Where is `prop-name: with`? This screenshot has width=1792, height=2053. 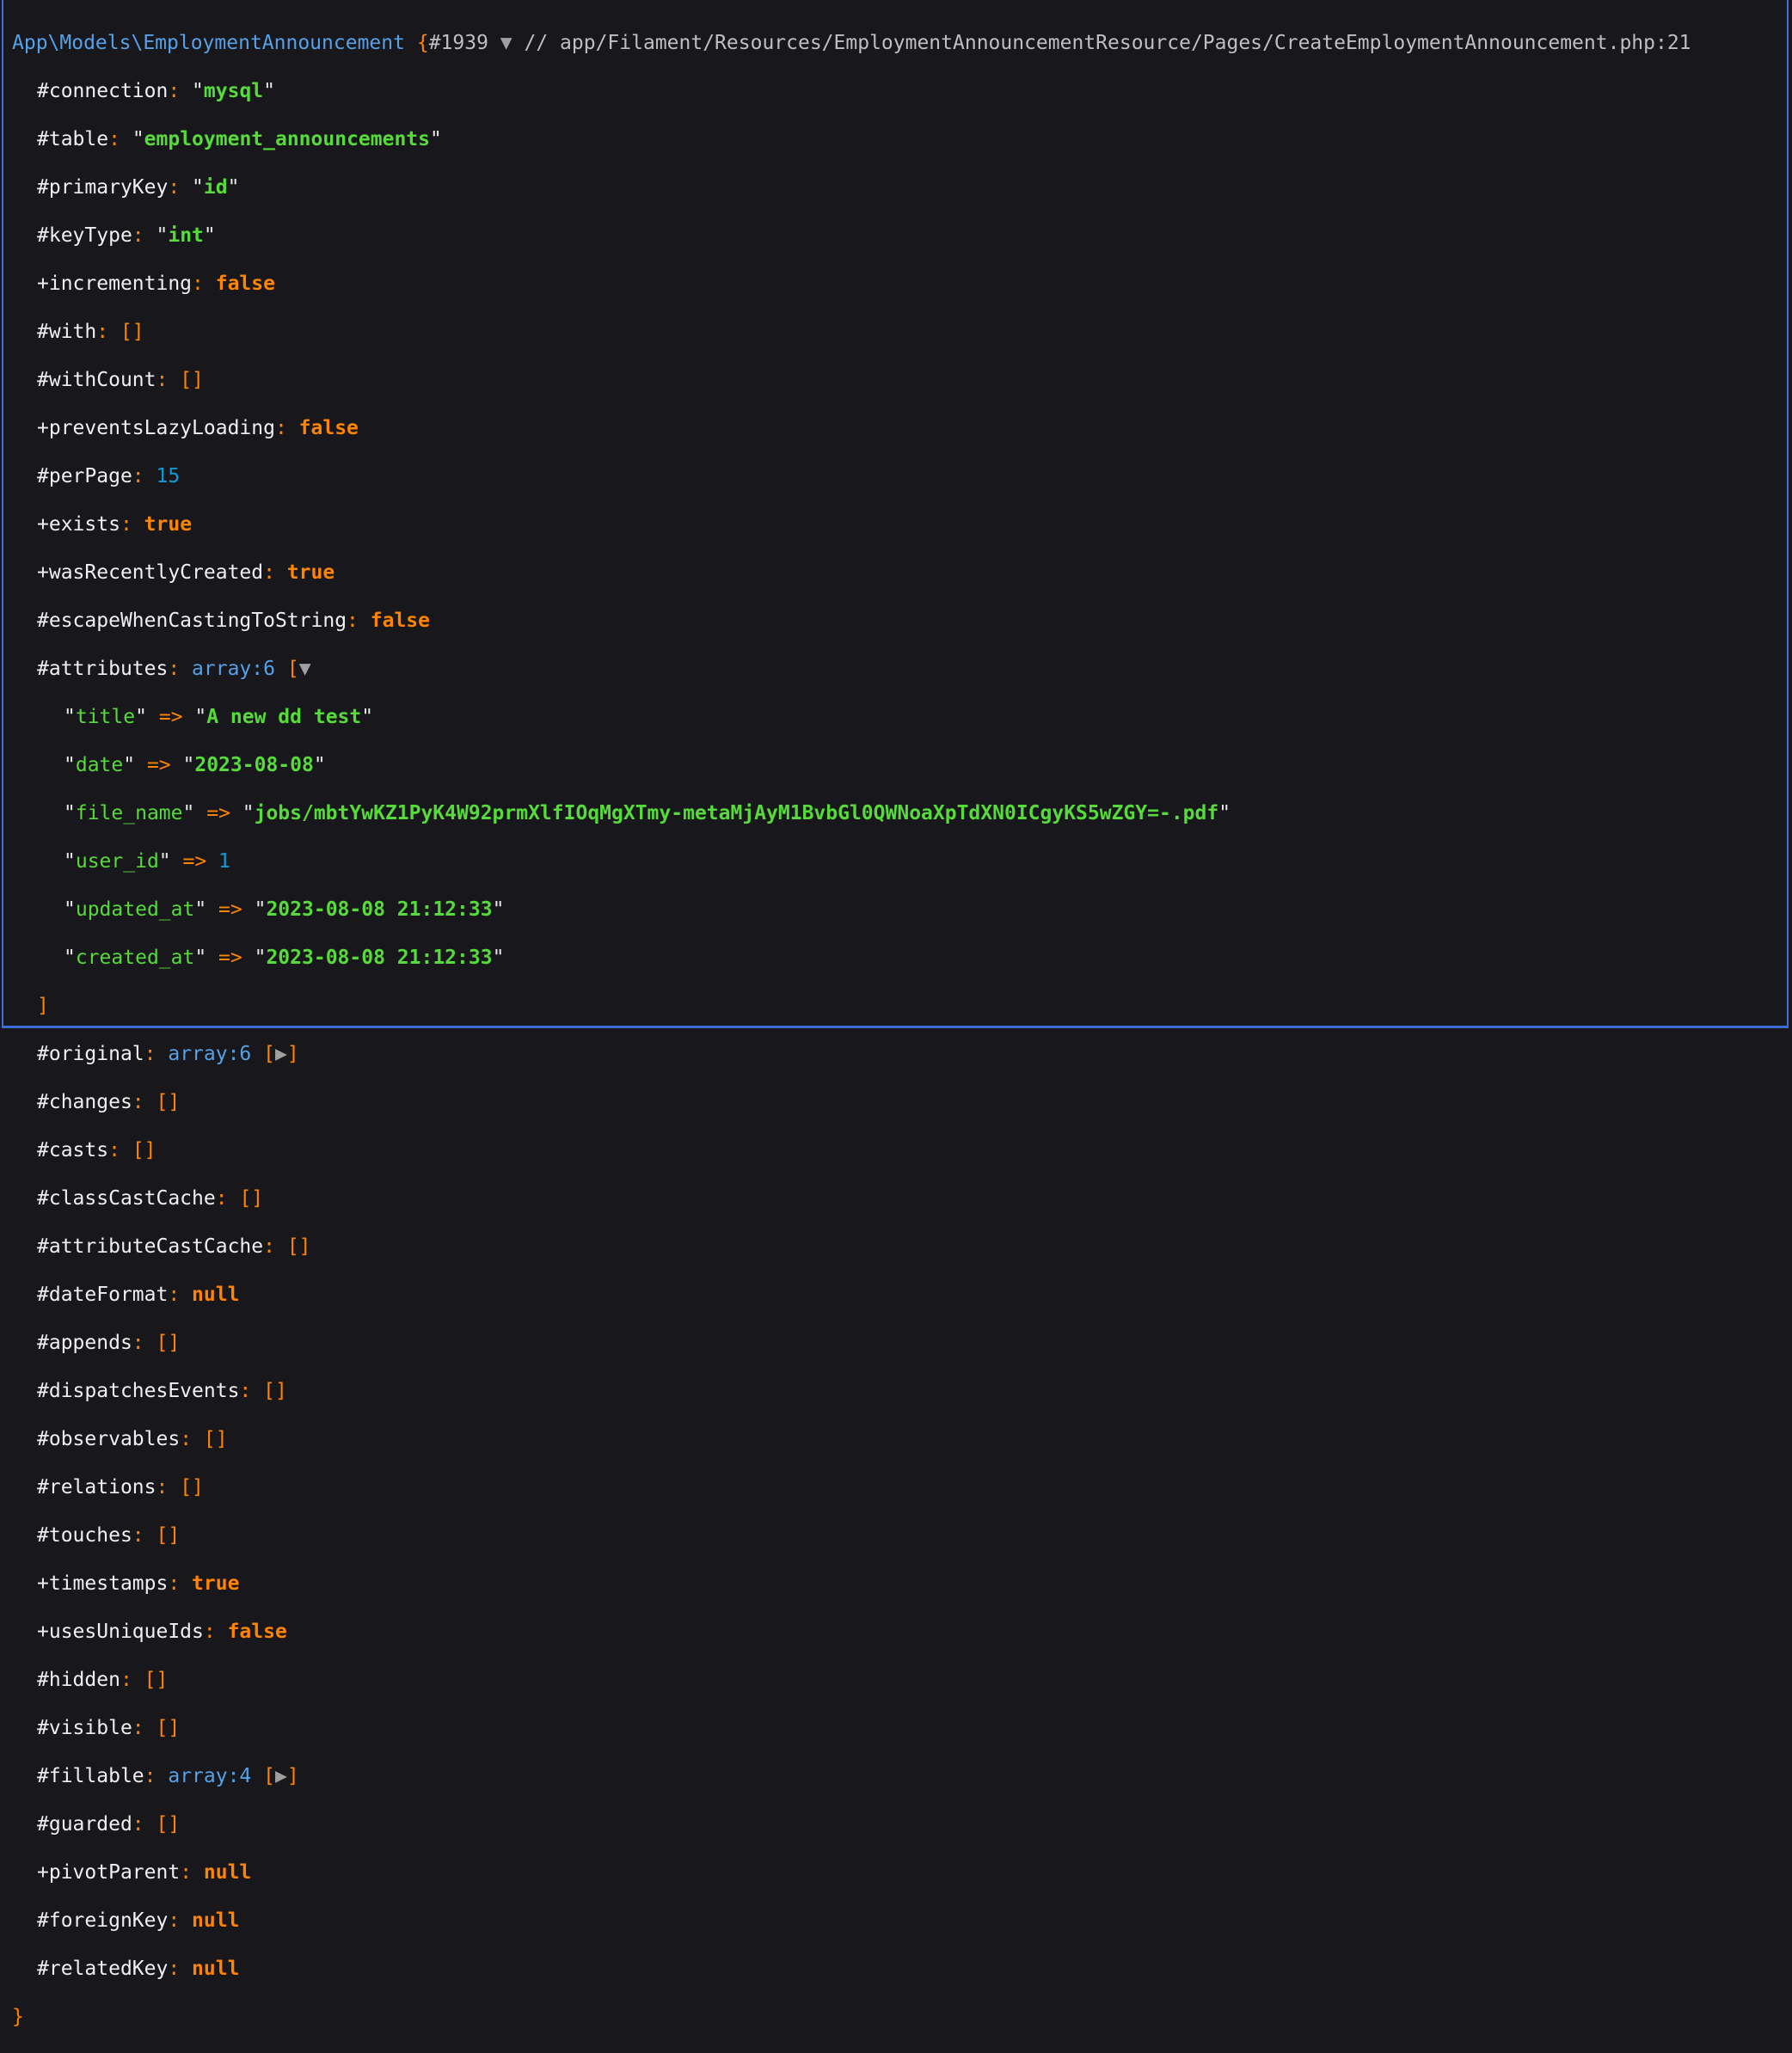 prop-name: with is located at coordinates (72, 332).